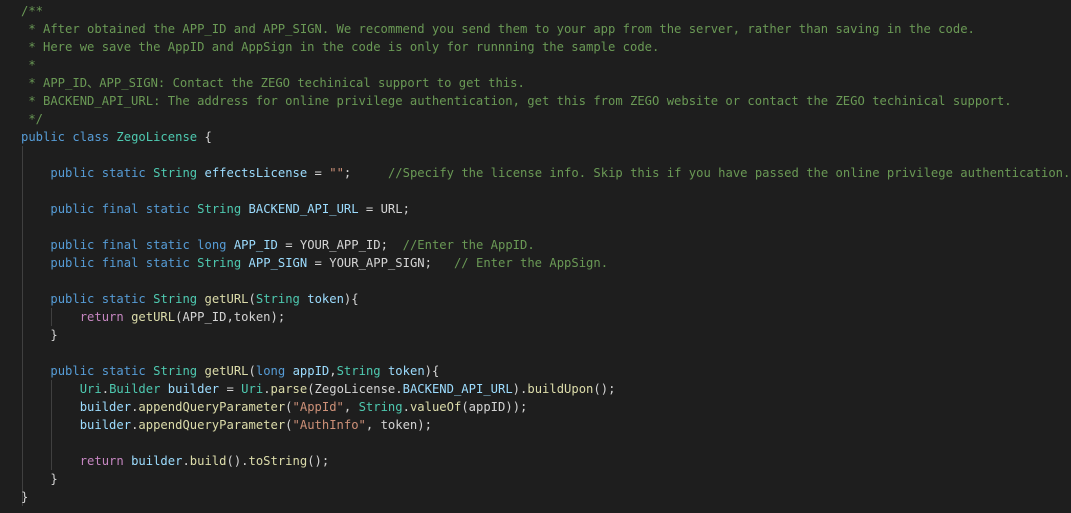 This screenshot has width=1071, height=513. Describe the element at coordinates (545, 11) in the screenshot. I see `code-line: /**` at that location.